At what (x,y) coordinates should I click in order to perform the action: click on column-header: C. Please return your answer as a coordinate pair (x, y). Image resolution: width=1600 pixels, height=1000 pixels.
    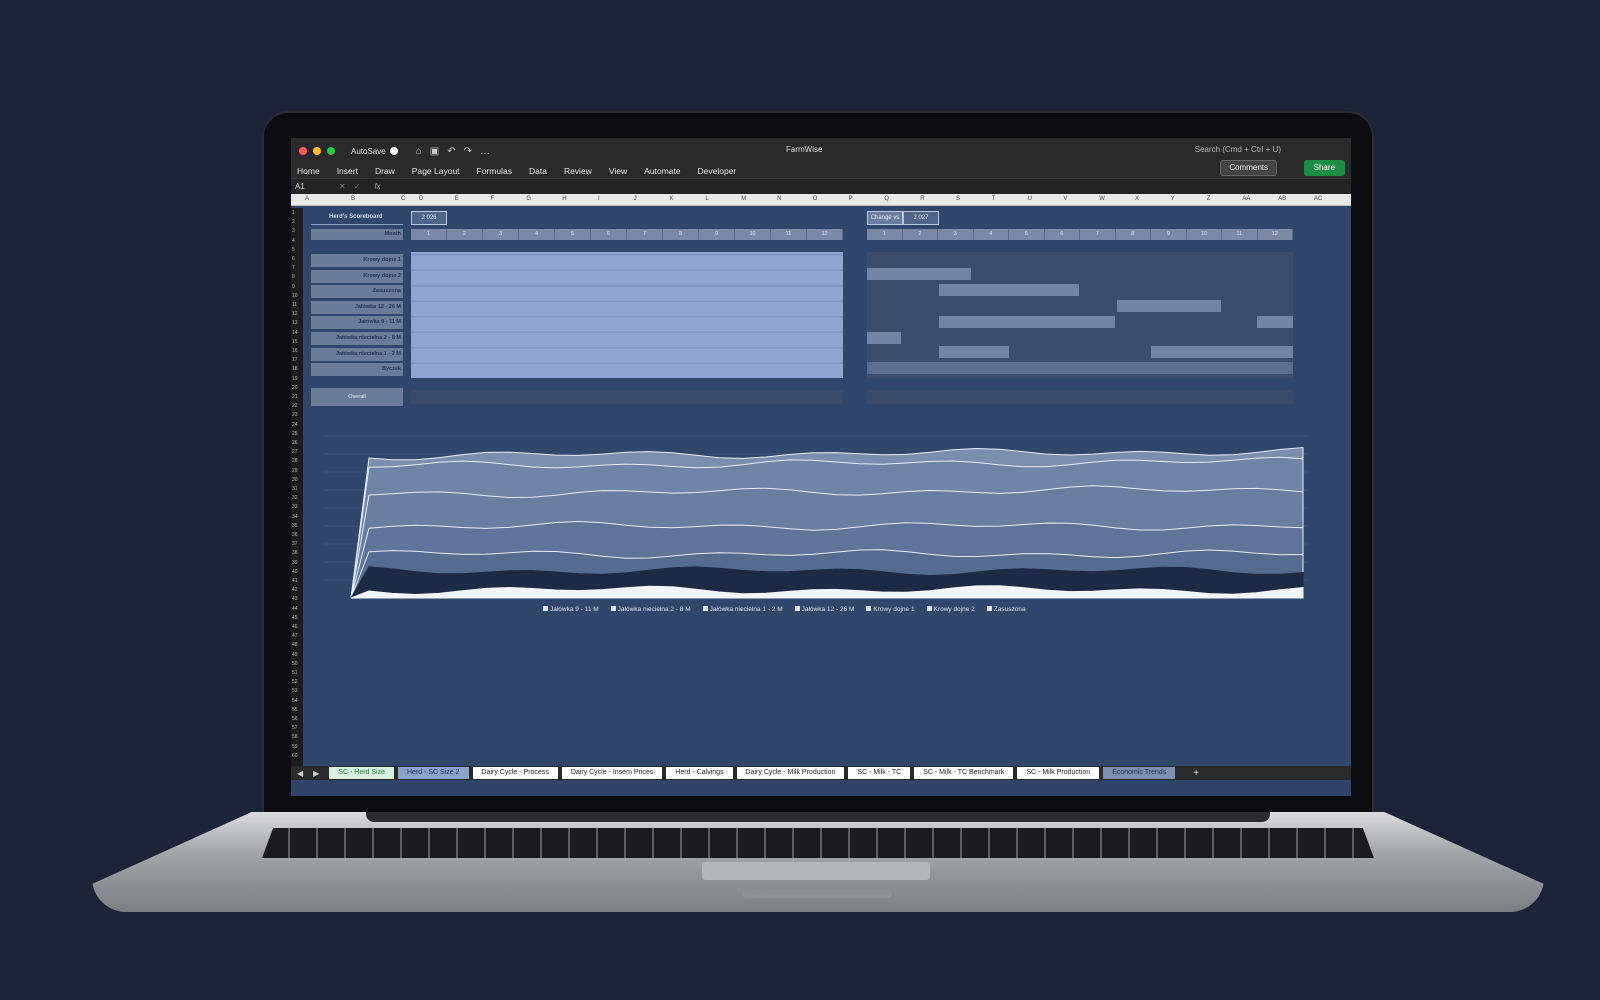
    Looking at the image, I should click on (403, 199).